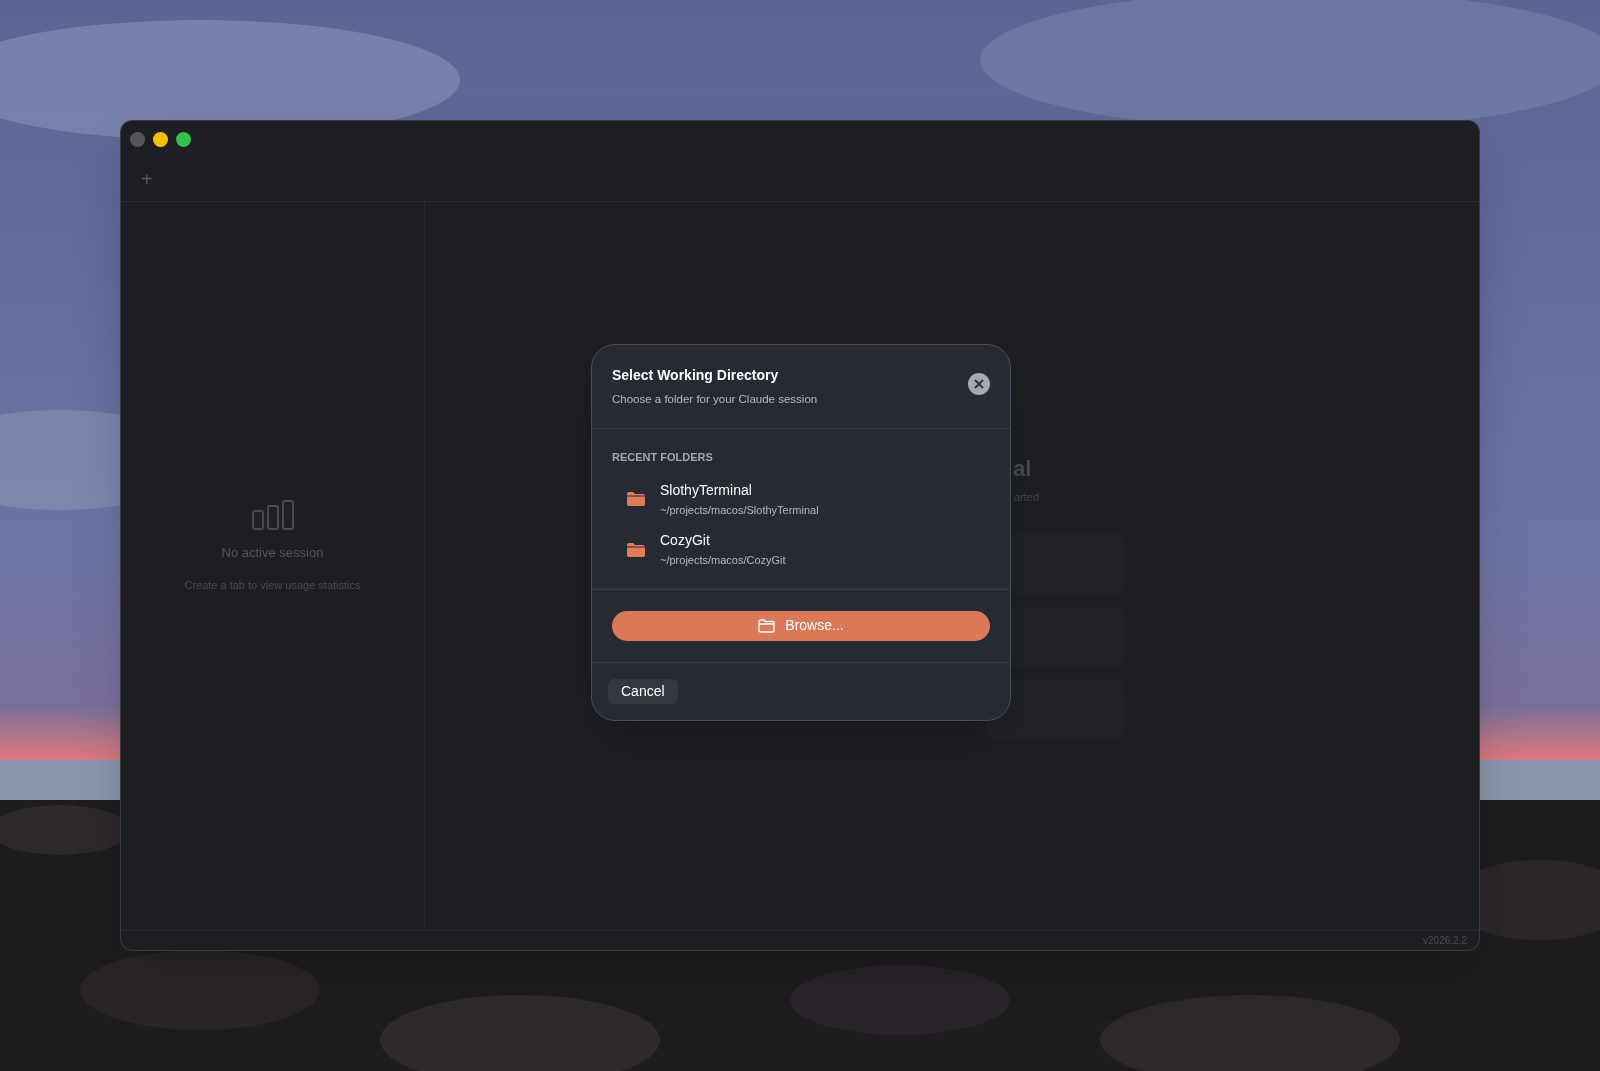 This screenshot has height=1071, width=1600. Describe the element at coordinates (643, 691) in the screenshot. I see `cancel-button: Cancel` at that location.